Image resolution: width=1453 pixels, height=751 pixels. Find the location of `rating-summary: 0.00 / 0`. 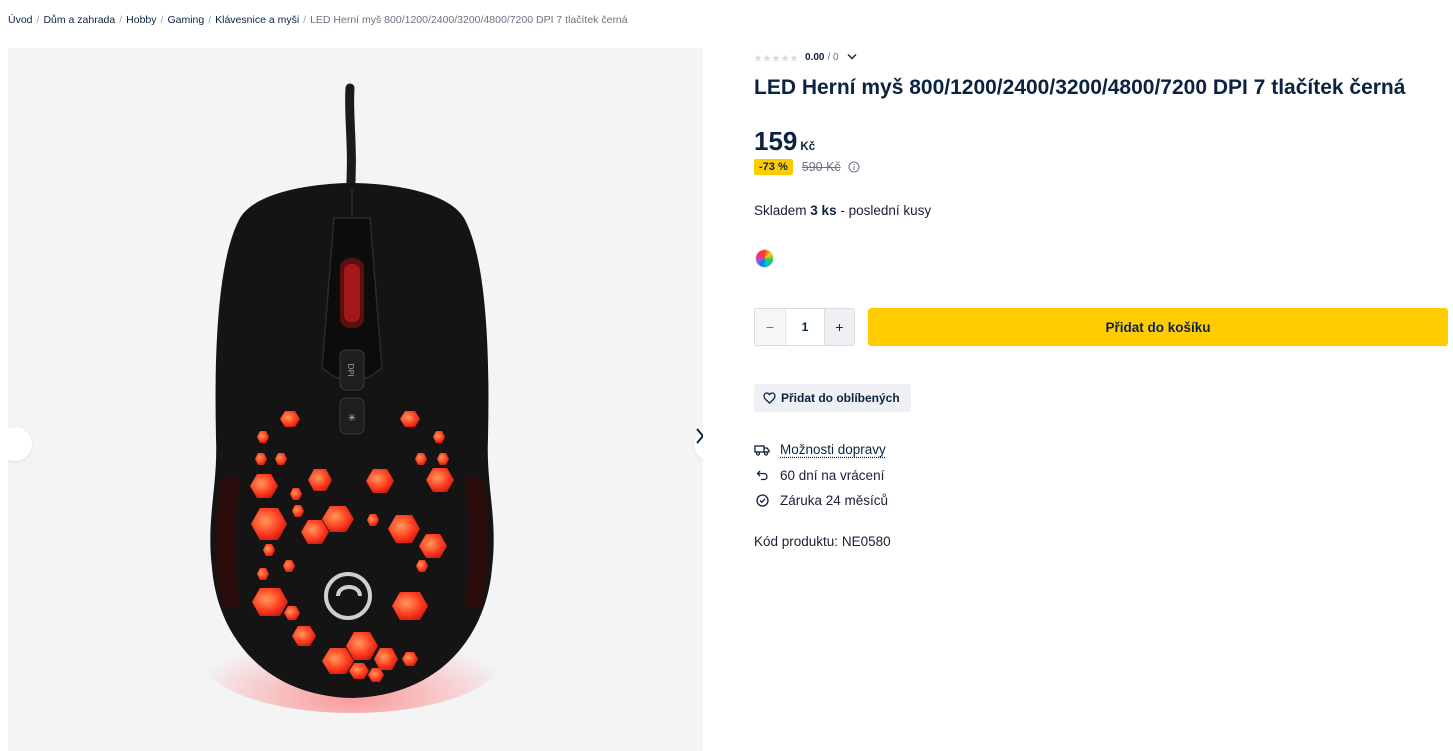

rating-summary: 0.00 / 0 is located at coordinates (805, 57).